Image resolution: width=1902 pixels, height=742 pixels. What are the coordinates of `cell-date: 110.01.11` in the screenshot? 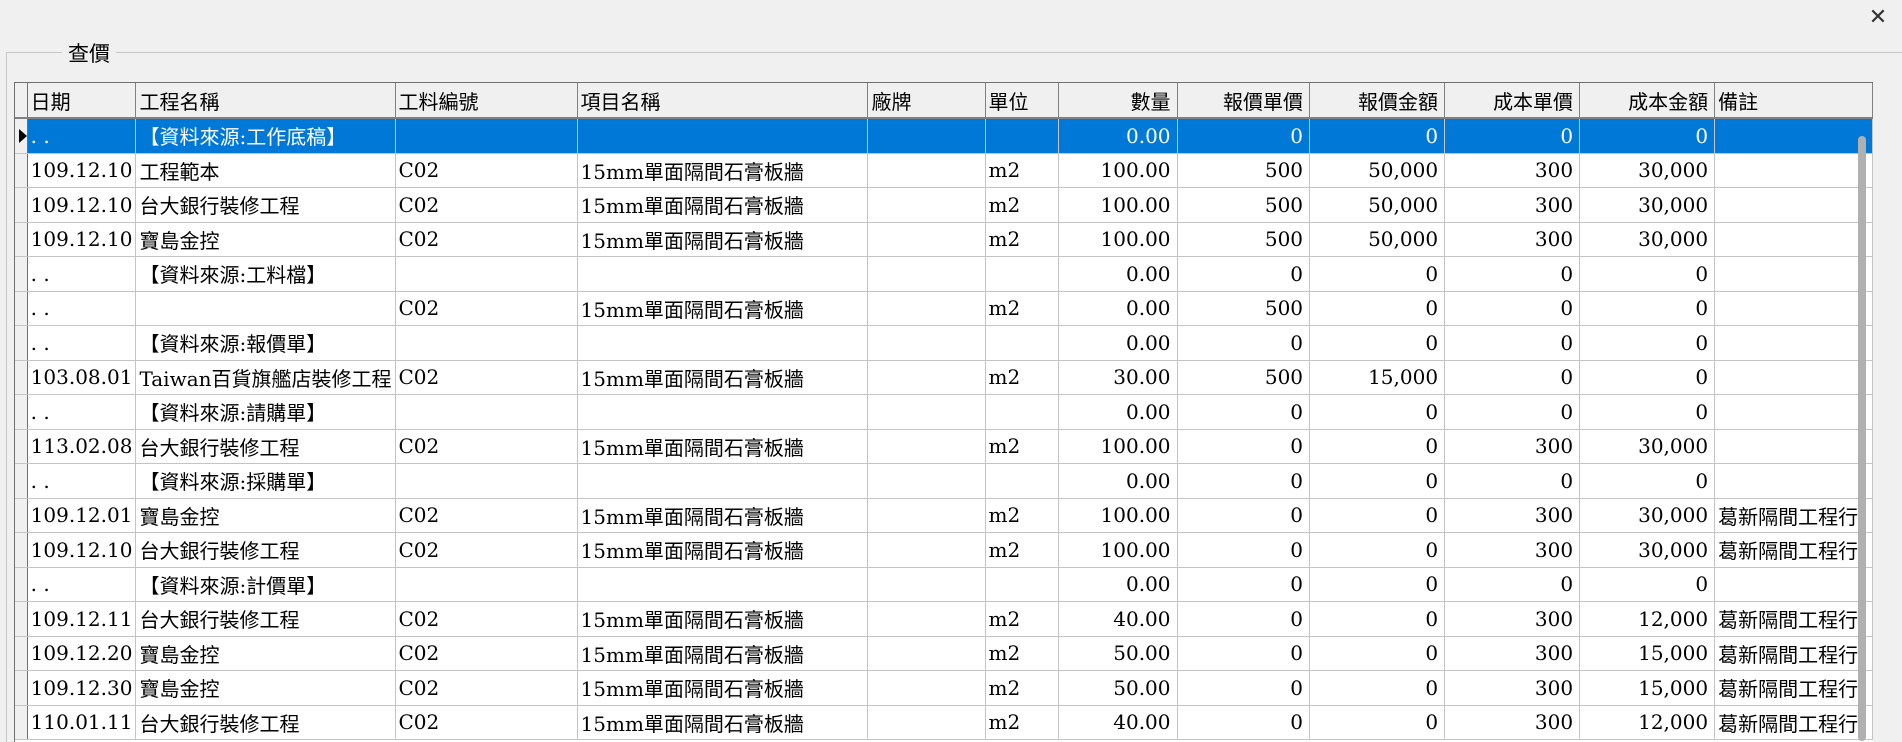 It's located at (82, 722).